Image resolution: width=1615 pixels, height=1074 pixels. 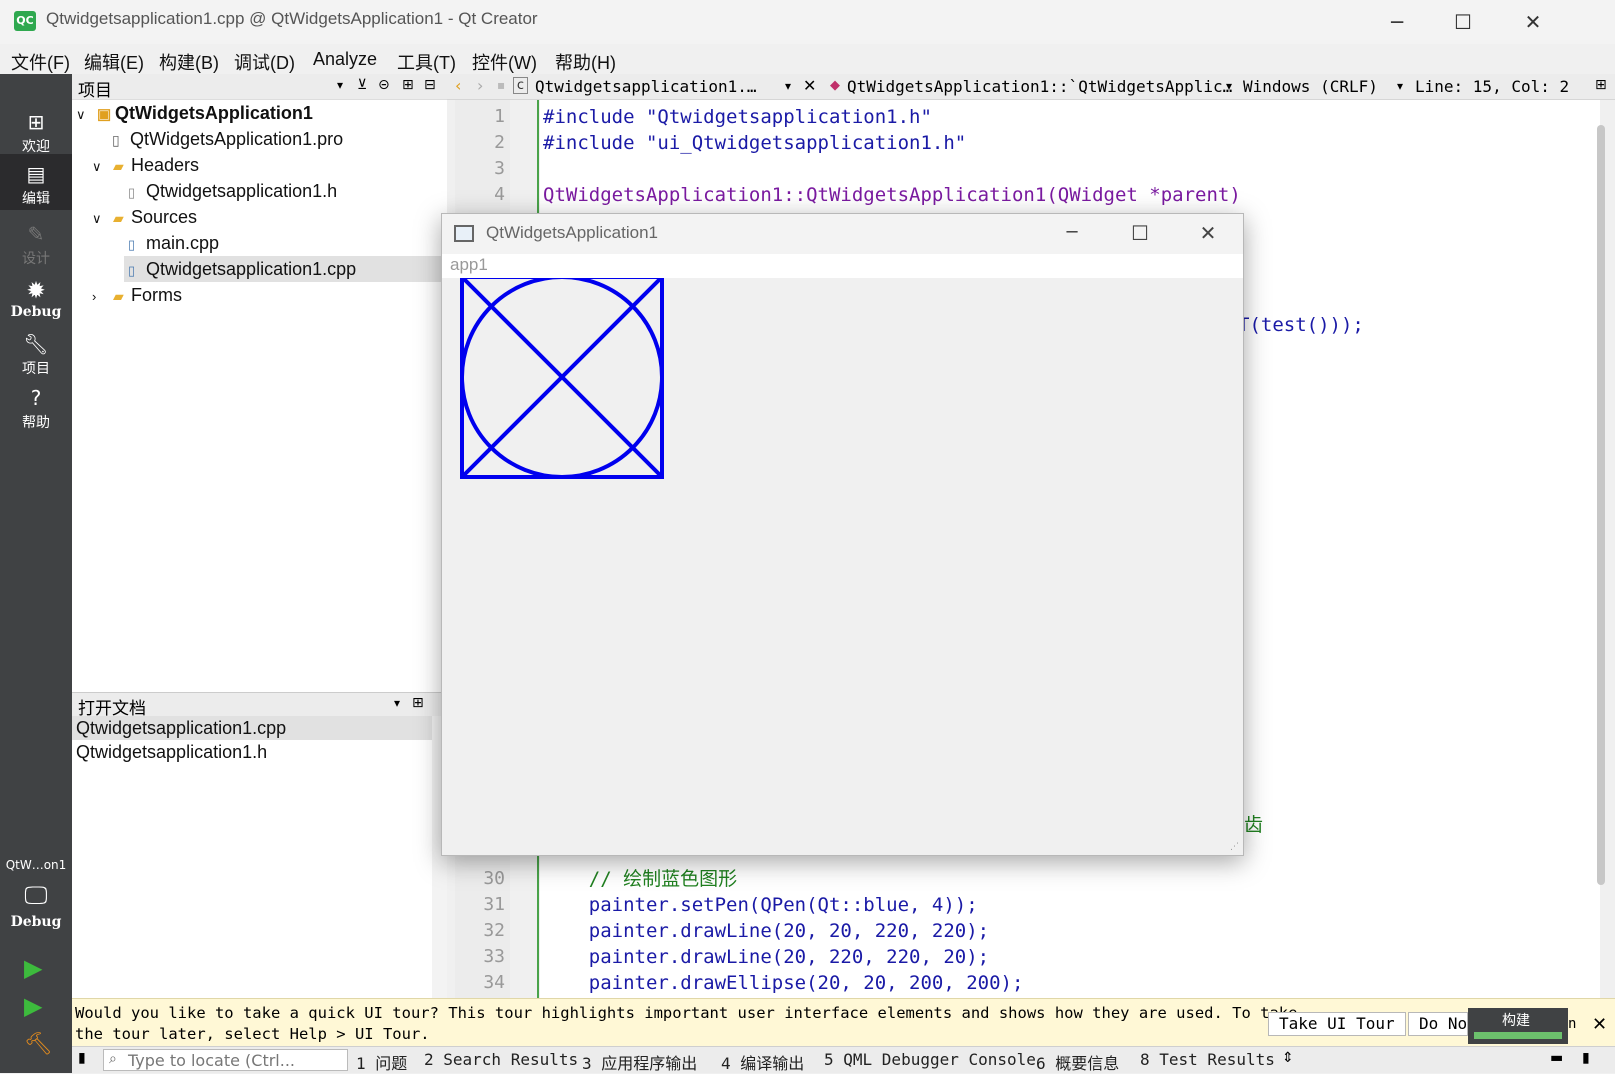 I want to click on view-dropdown-icon: ▾, so click(x=340, y=85).